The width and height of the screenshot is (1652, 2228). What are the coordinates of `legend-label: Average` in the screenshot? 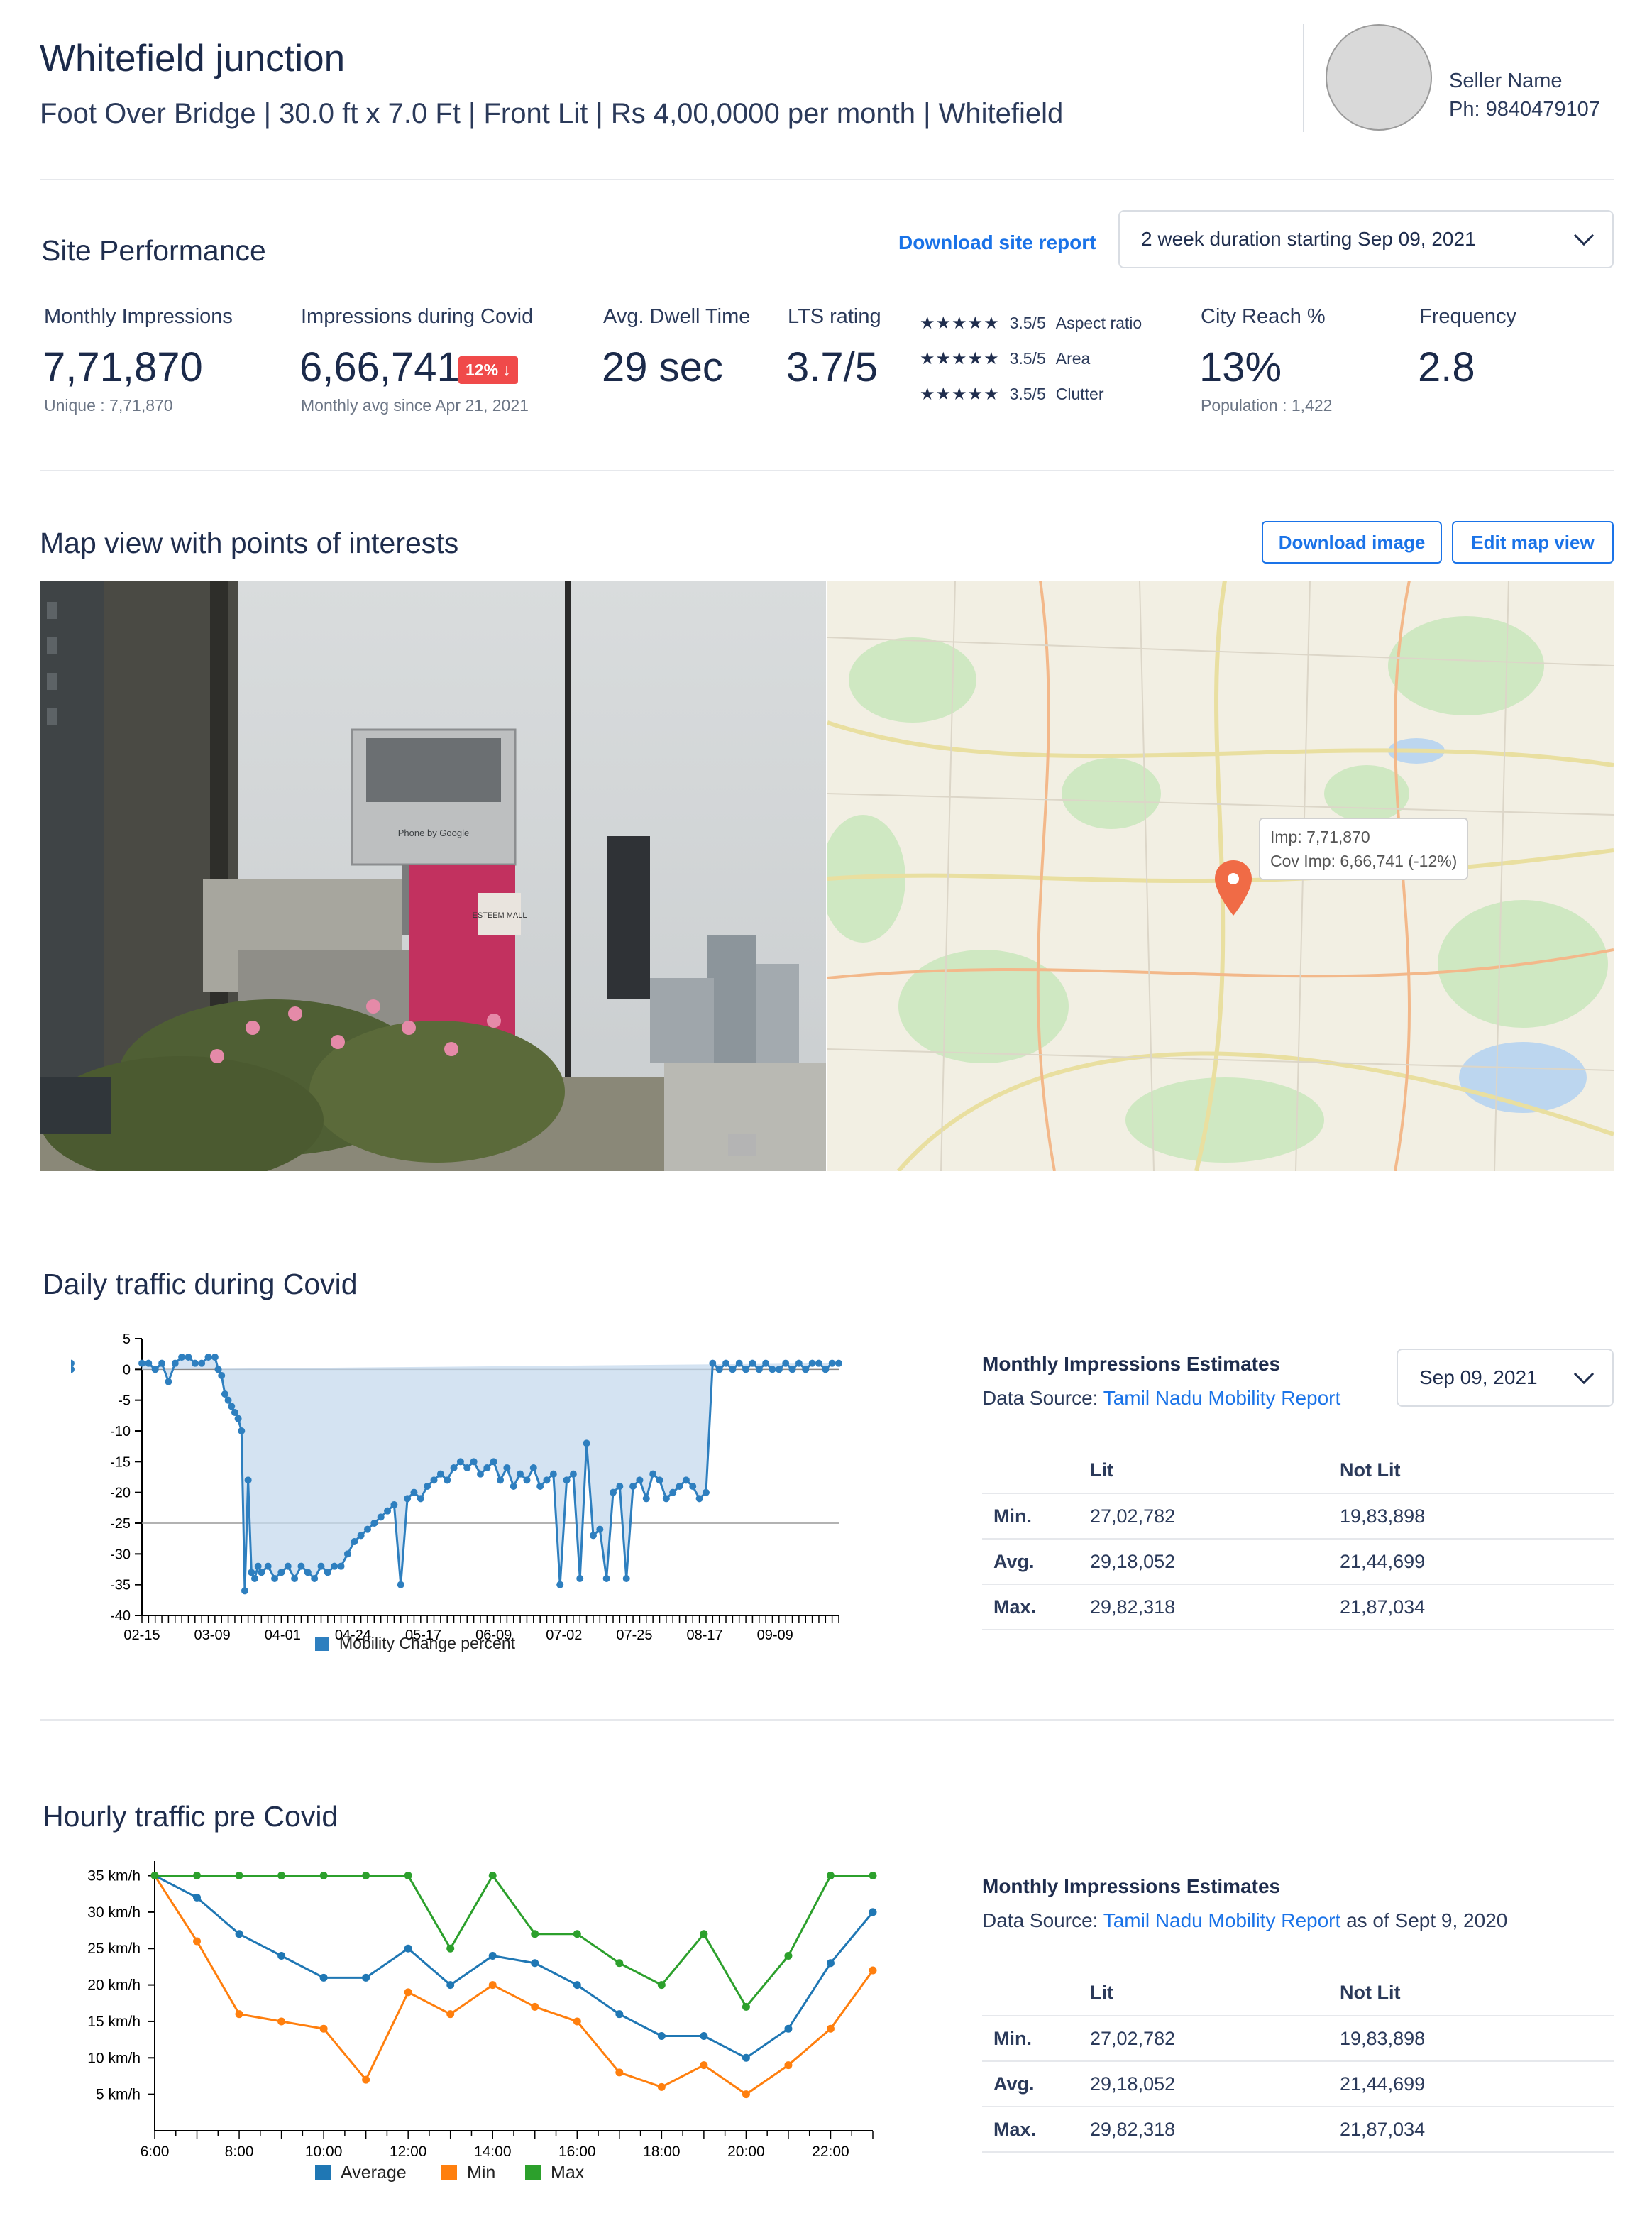 It's located at (374, 2173).